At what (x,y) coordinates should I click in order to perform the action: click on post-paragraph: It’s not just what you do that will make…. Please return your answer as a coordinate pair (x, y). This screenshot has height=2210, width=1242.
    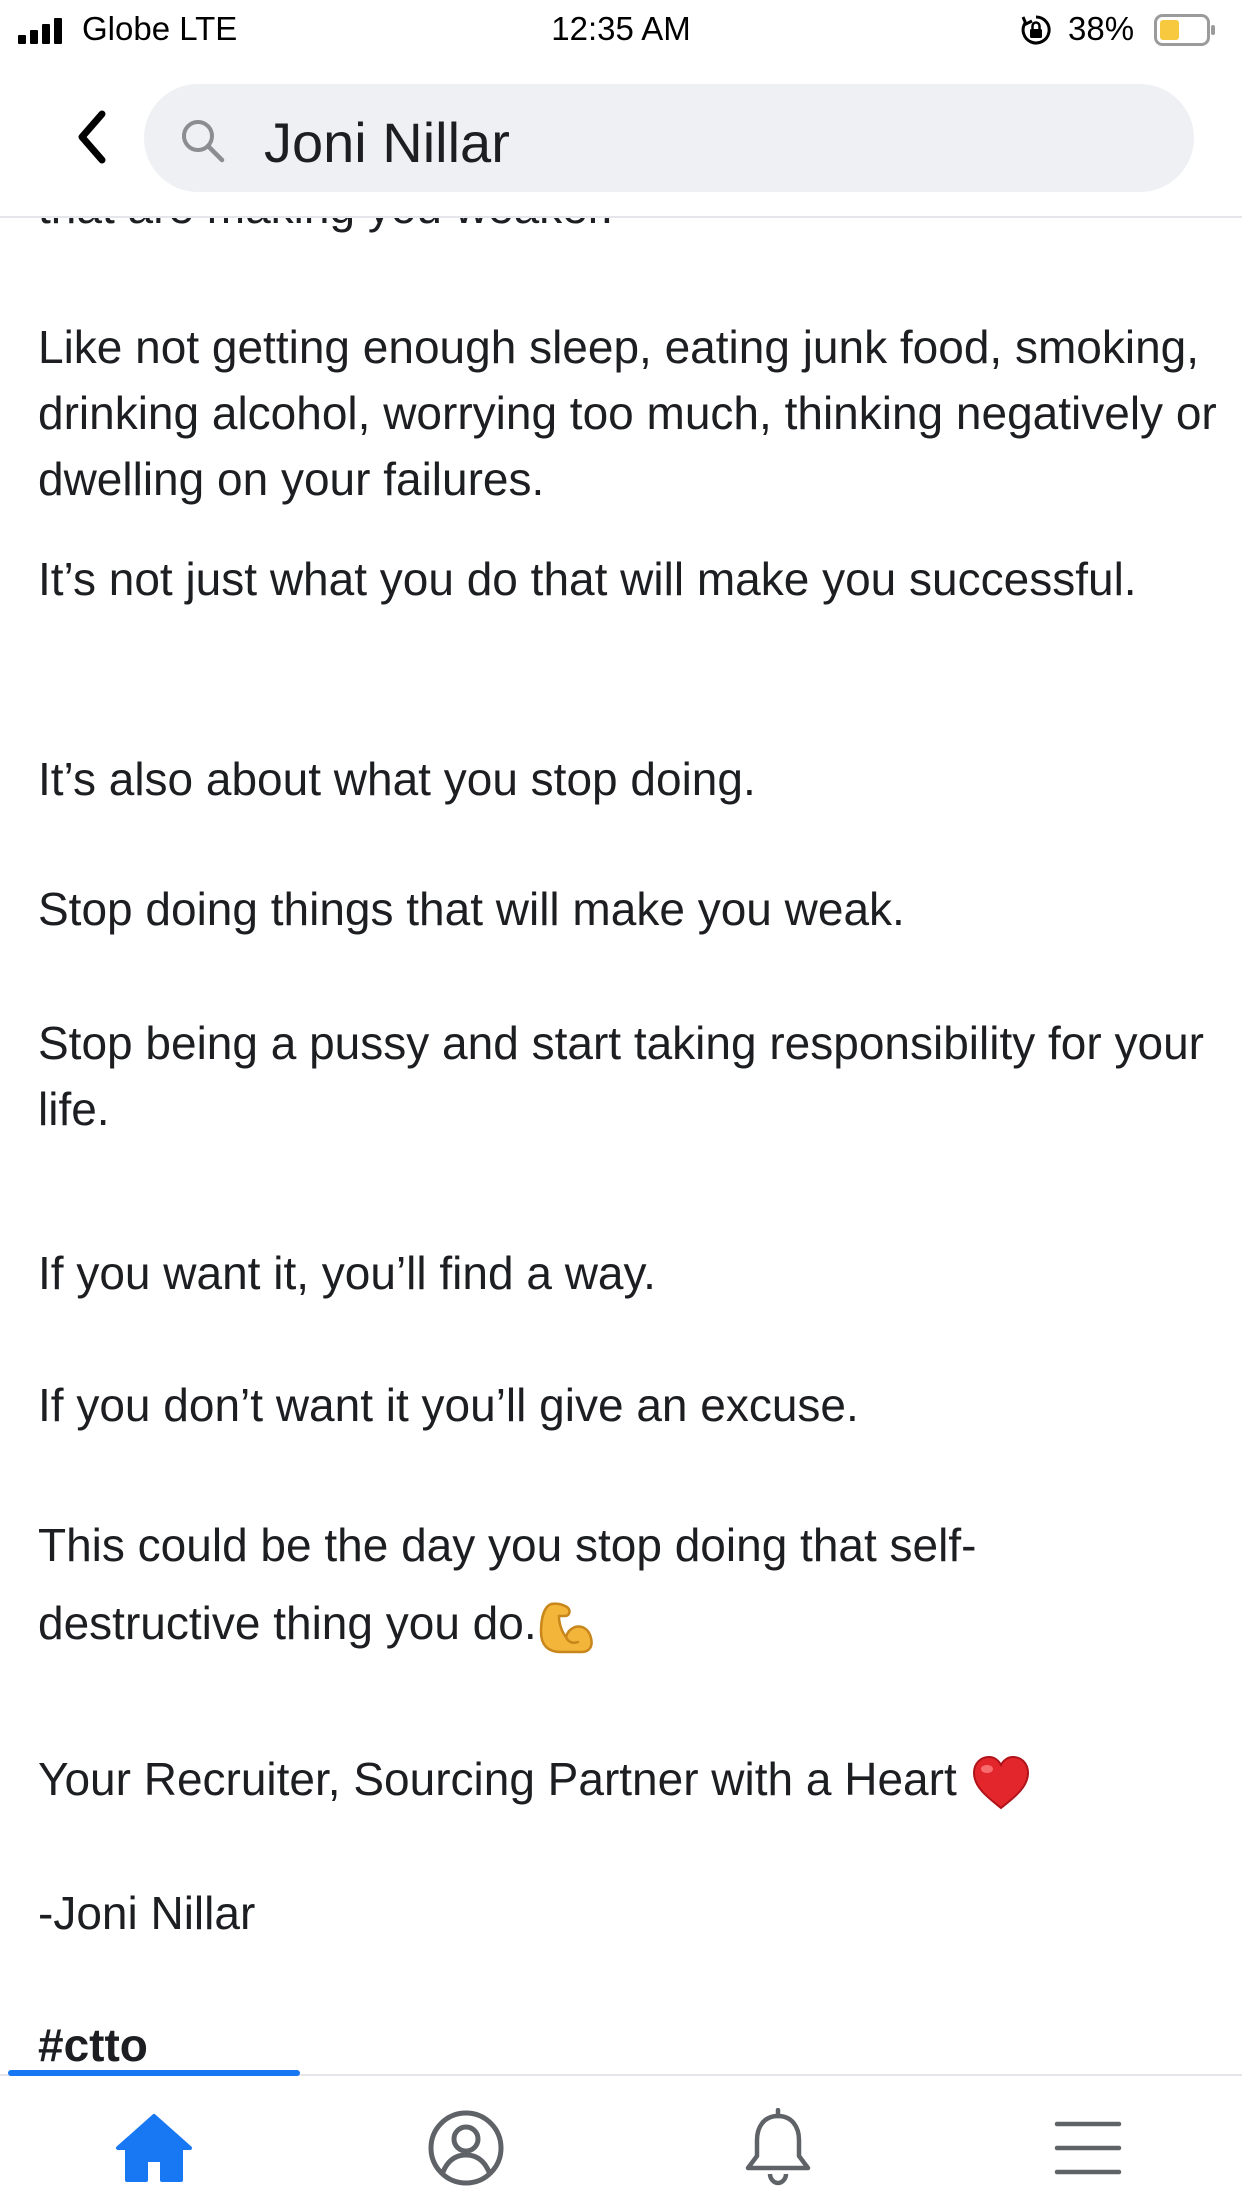
    Looking at the image, I should click on (587, 579).